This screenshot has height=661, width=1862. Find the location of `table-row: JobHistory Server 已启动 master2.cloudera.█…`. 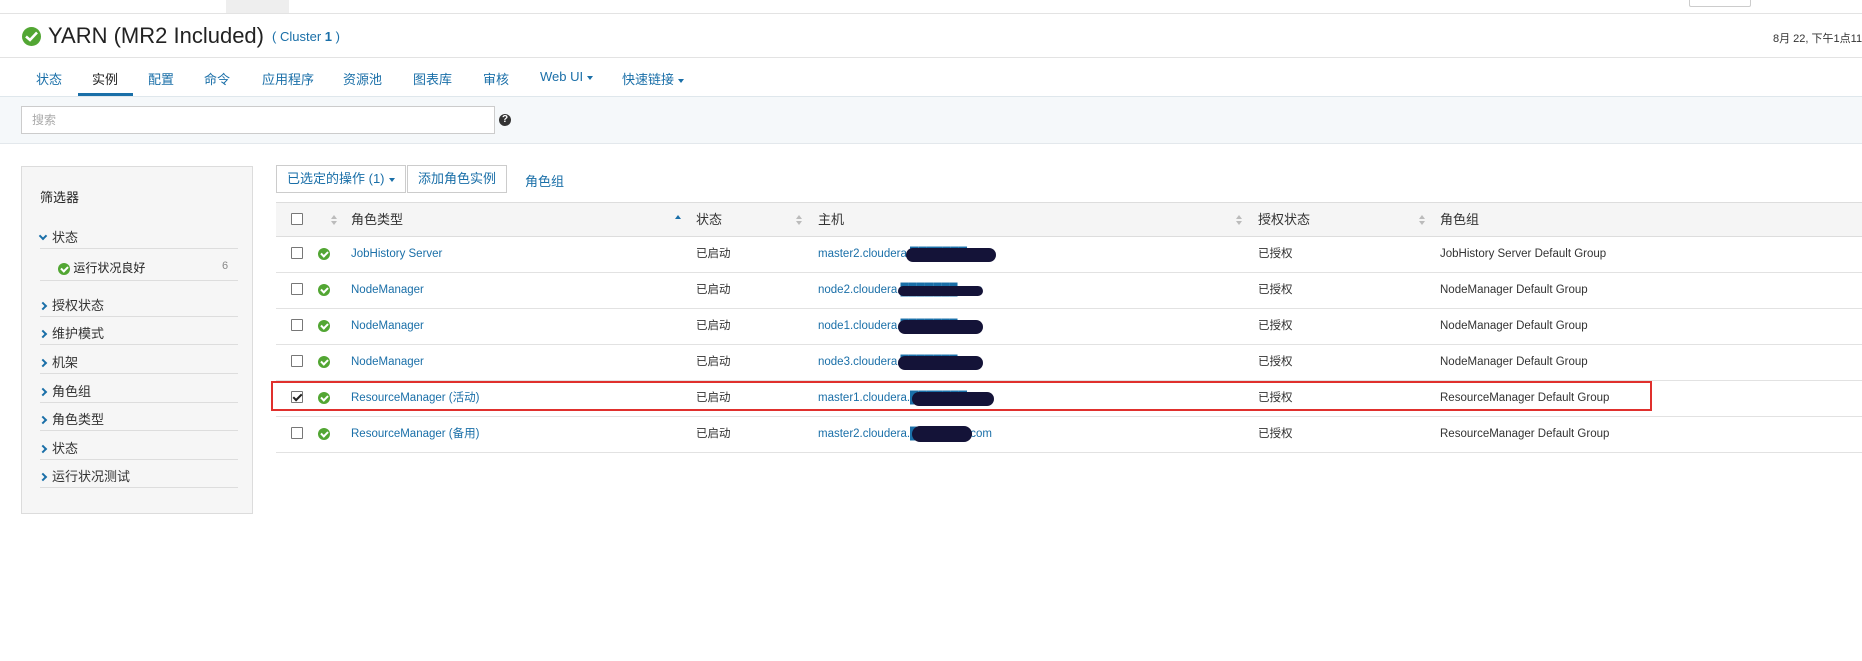

table-row: JobHistory Server 已启动 master2.cloudera.█… is located at coordinates (1069, 255).